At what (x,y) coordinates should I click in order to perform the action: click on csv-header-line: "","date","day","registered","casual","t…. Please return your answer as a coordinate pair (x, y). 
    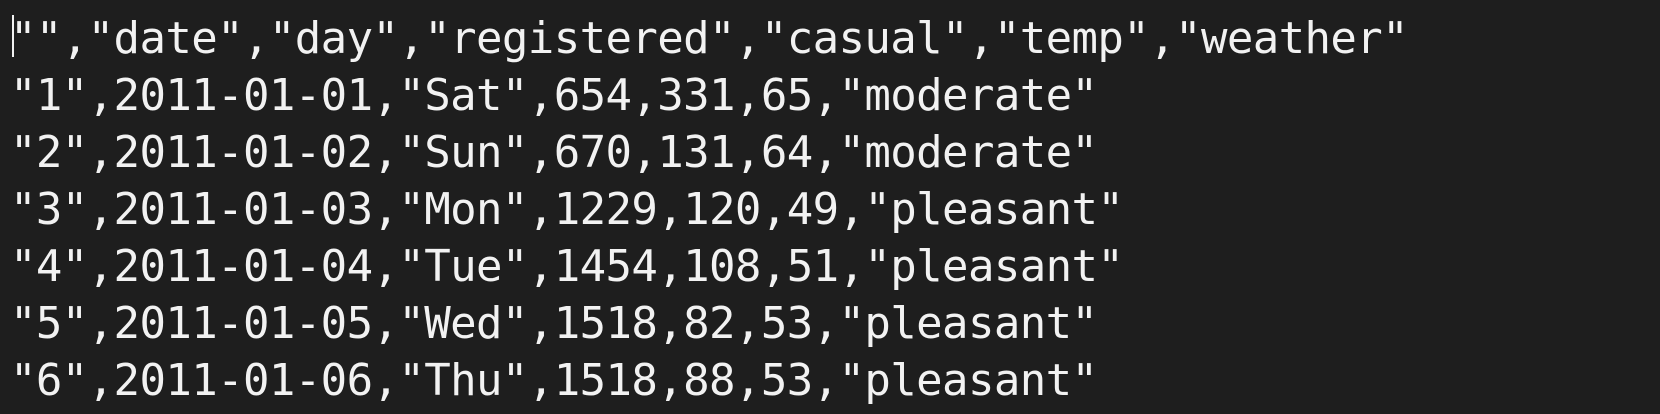
    Looking at the image, I should click on (830, 38).